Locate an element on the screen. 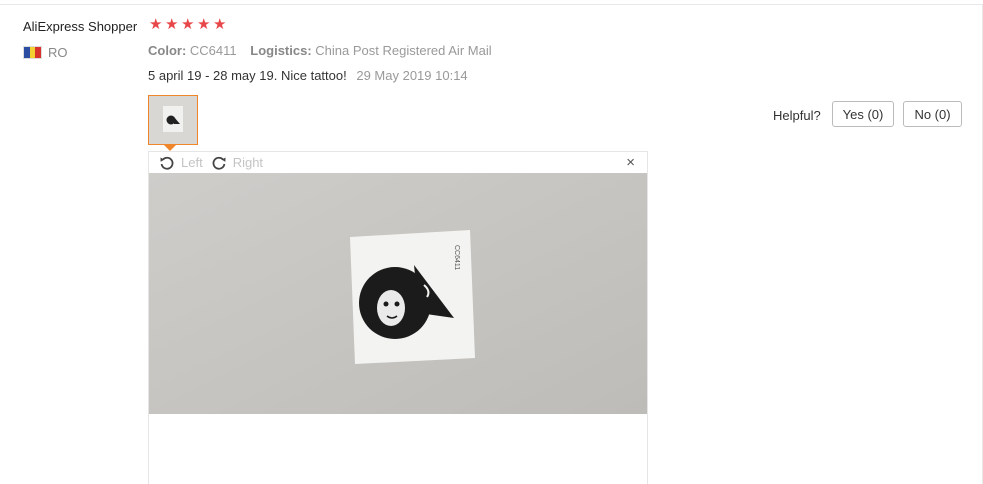  close-viewer-icon: × is located at coordinates (630, 162).